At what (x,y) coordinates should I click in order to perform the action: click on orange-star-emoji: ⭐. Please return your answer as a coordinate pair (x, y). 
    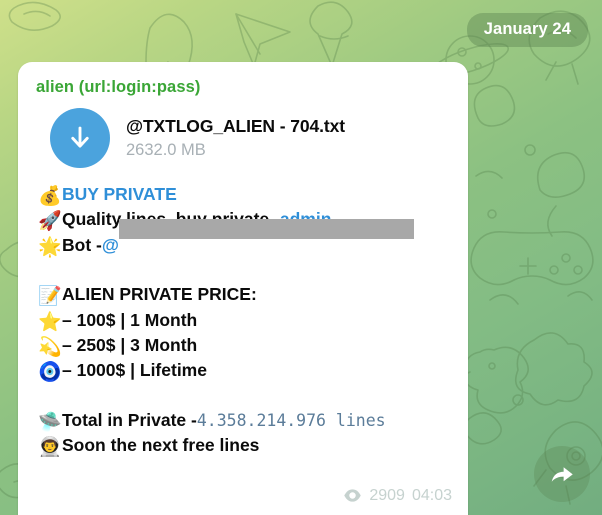
    Looking at the image, I should click on (50, 321).